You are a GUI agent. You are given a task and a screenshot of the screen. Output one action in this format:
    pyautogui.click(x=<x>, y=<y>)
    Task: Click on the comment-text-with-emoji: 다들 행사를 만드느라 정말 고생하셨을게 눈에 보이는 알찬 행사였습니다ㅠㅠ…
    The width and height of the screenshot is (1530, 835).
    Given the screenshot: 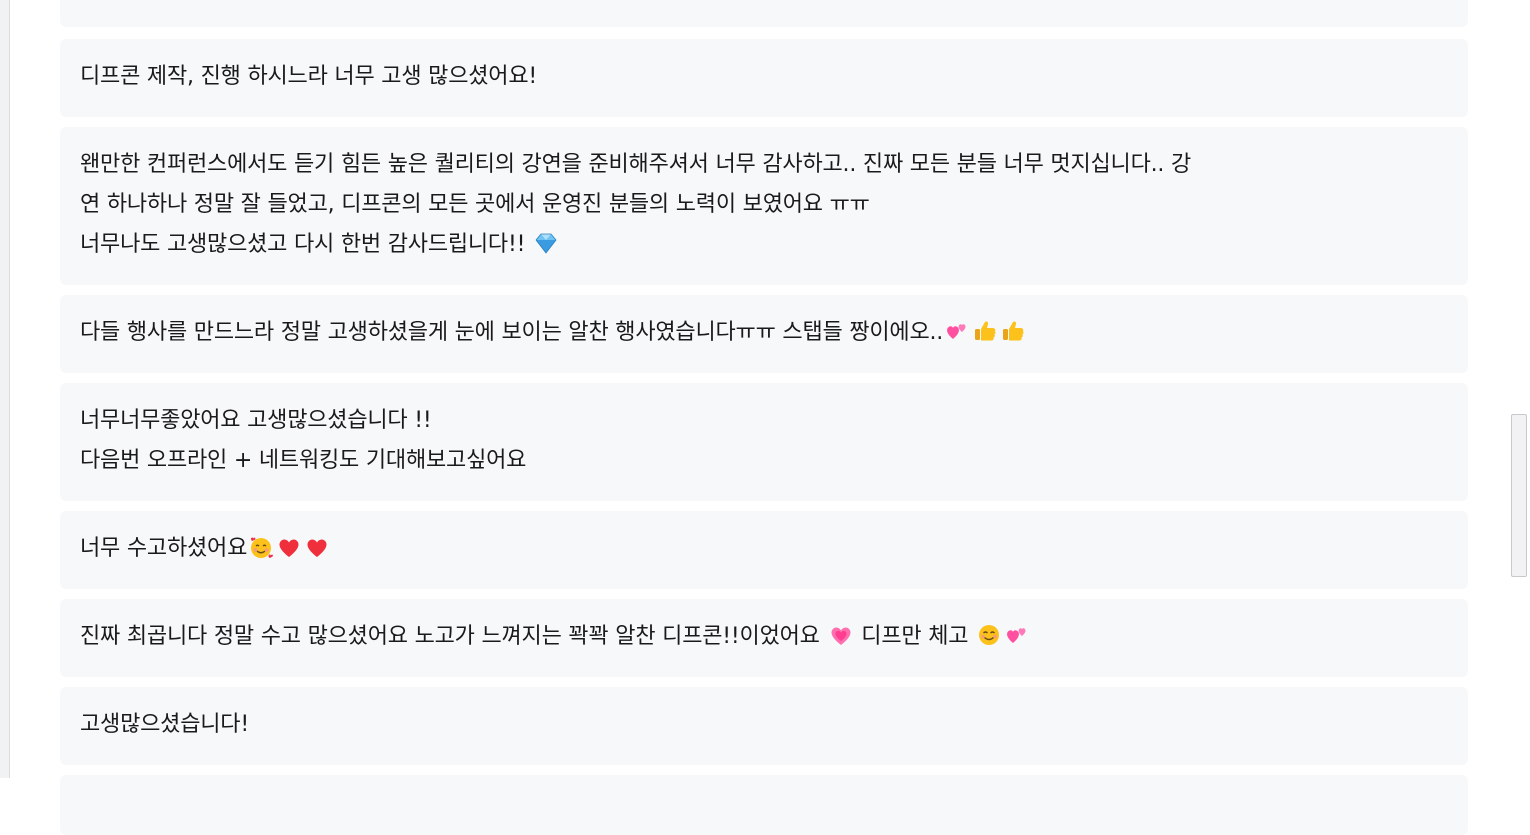 What is the action you would take?
    pyautogui.click(x=754, y=333)
    